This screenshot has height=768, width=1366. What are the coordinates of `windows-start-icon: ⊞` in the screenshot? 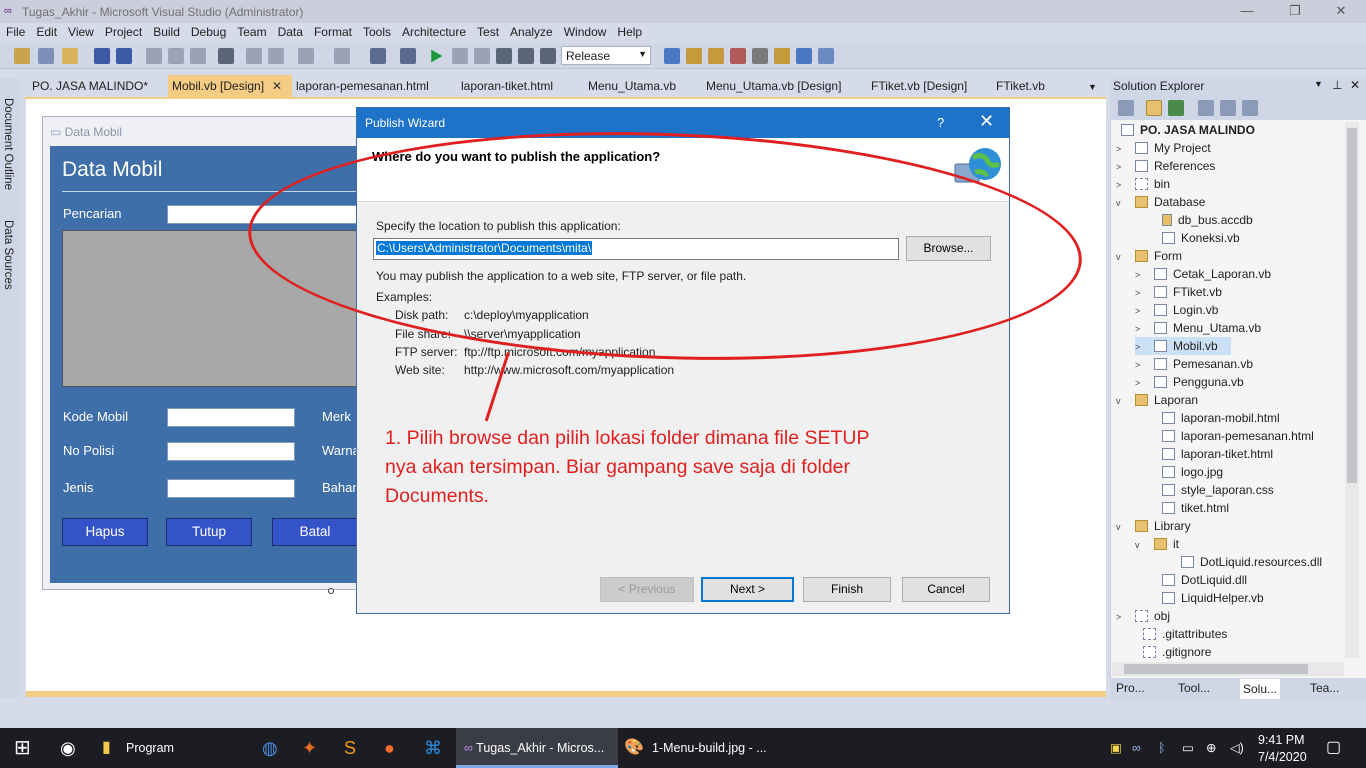 It's located at (22, 748).